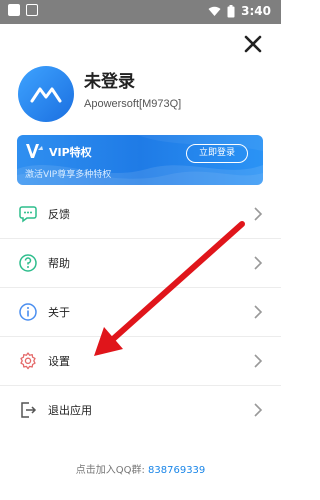 This screenshot has width=320, height=500. What do you see at coordinates (109, 79) in the screenshot?
I see `user-name: 未登录` at bounding box center [109, 79].